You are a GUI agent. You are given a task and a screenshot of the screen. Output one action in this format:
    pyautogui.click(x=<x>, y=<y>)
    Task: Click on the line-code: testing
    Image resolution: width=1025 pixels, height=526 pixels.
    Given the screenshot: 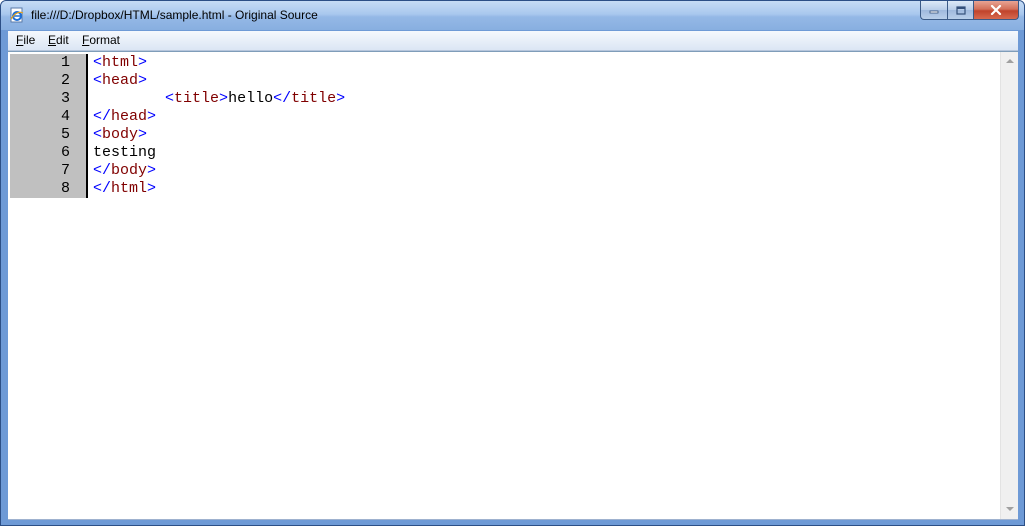 What is the action you would take?
    pyautogui.click(x=124, y=153)
    